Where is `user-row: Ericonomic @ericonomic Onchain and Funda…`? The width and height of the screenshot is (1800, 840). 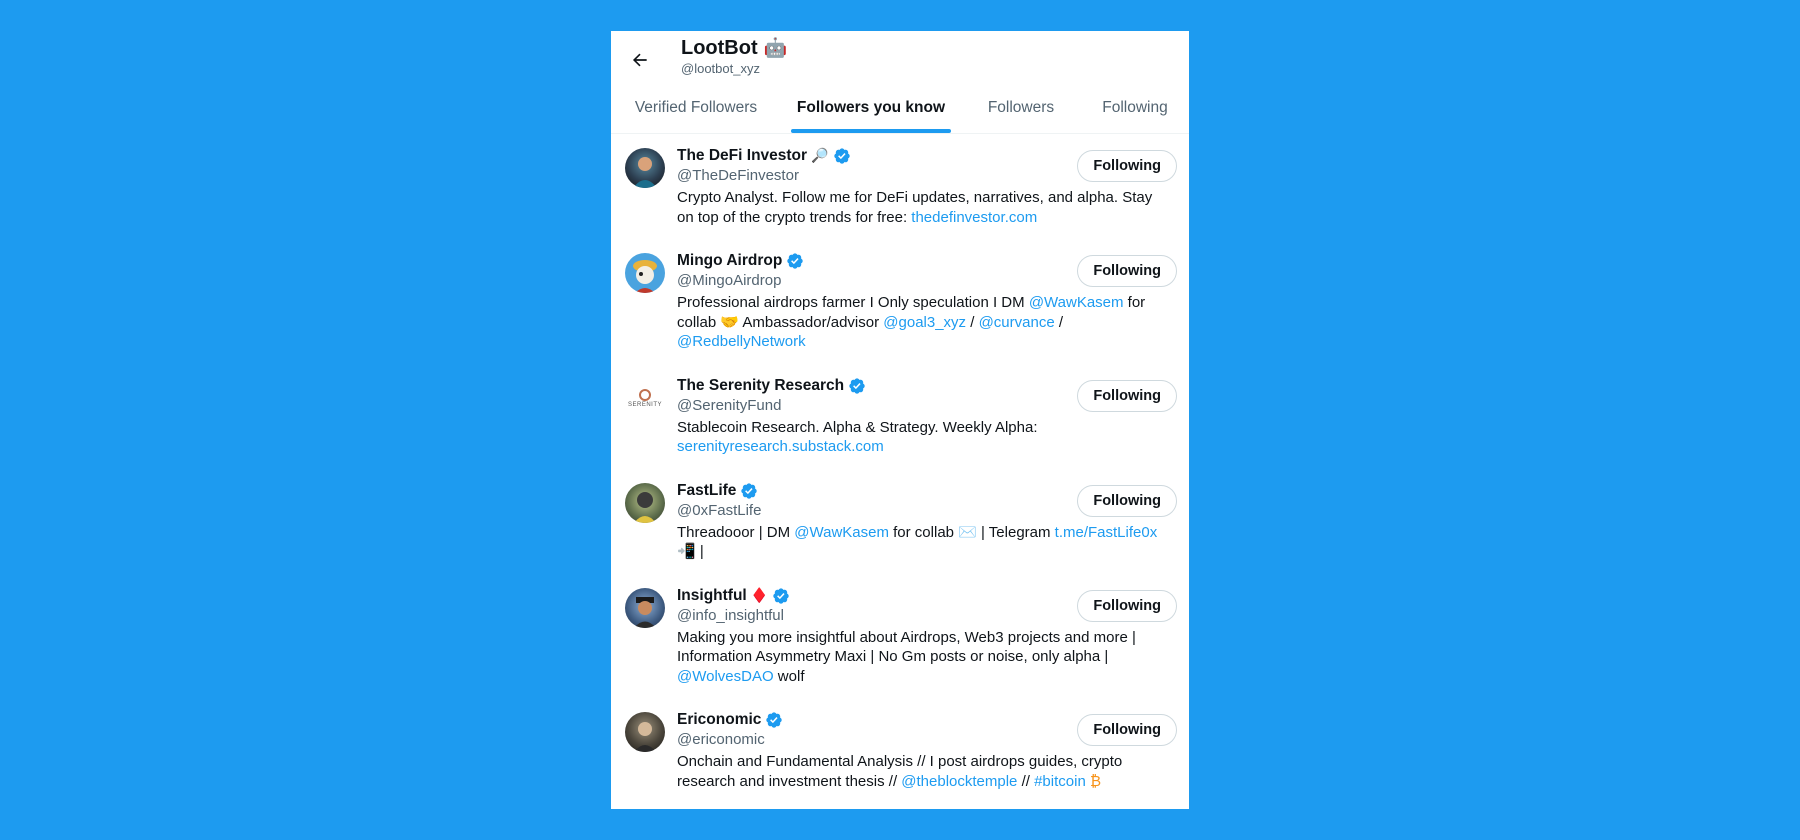
user-row: Ericonomic @ericonomic Onchain and Funda… is located at coordinates (900, 750).